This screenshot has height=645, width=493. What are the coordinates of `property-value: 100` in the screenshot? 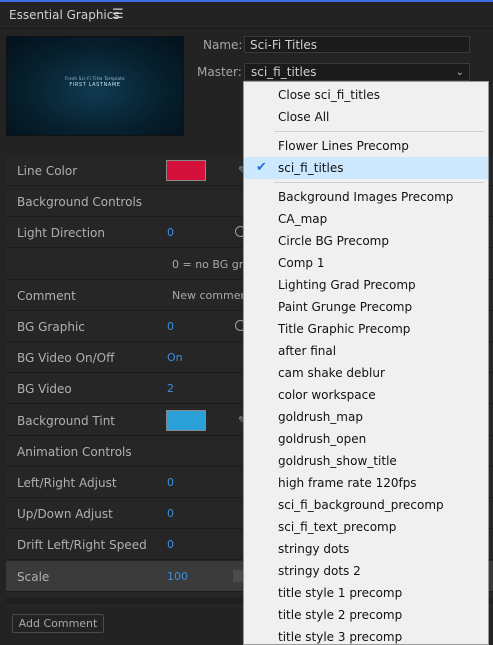 It's located at (177, 576).